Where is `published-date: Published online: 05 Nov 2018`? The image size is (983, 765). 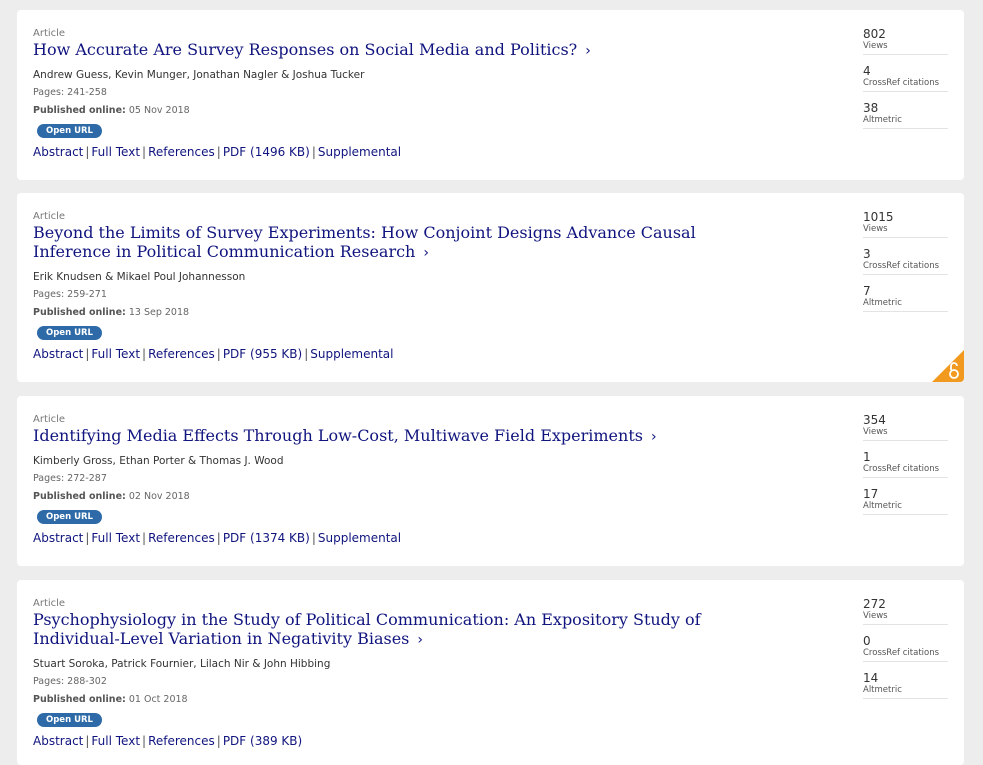 published-date: Published online: 05 Nov 2018 is located at coordinates (498, 111).